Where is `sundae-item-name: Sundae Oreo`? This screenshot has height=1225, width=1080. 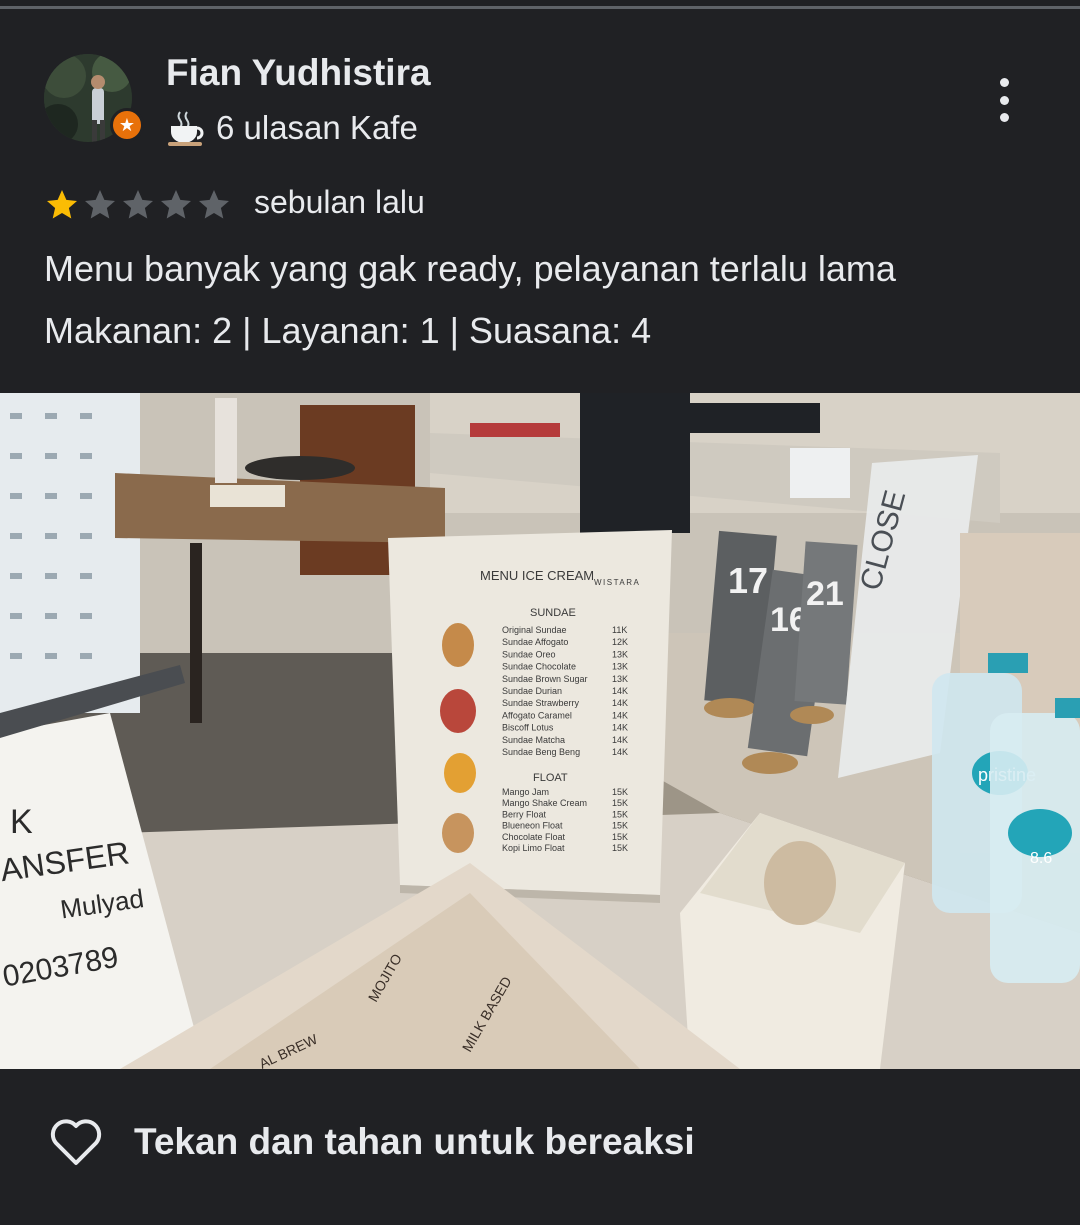 sundae-item-name: Sundae Oreo is located at coordinates (529, 654).